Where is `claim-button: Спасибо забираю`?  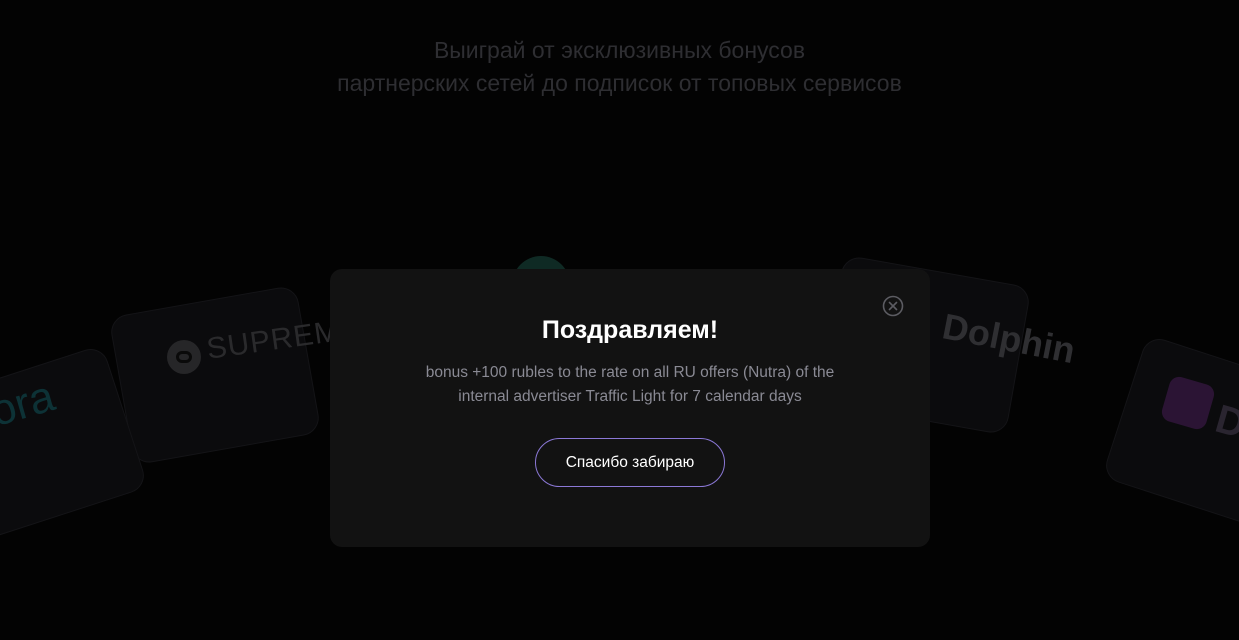 claim-button: Спасибо забираю is located at coordinates (630, 462).